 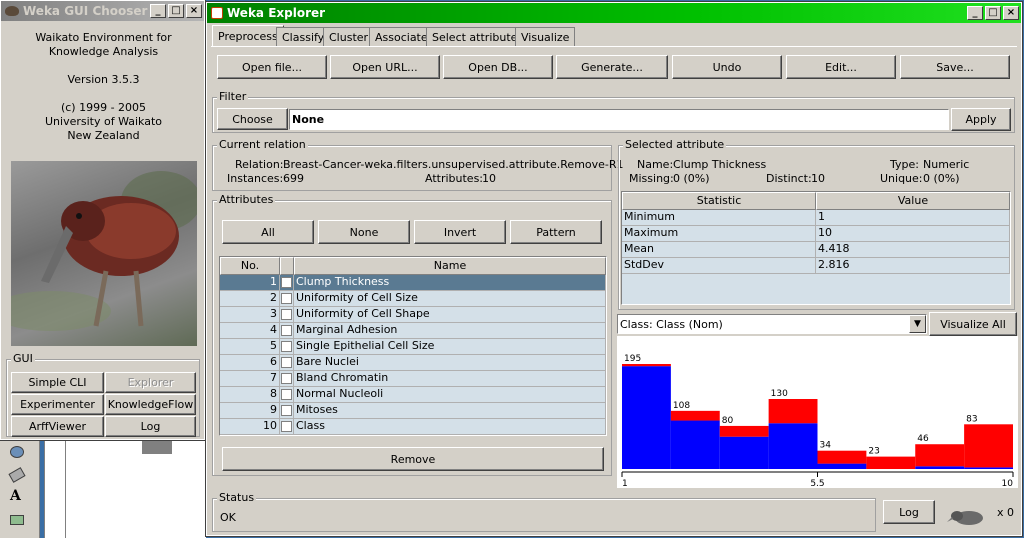 I want to click on attribute-row: 6 Bare Nuclei, so click(x=413, y=363).